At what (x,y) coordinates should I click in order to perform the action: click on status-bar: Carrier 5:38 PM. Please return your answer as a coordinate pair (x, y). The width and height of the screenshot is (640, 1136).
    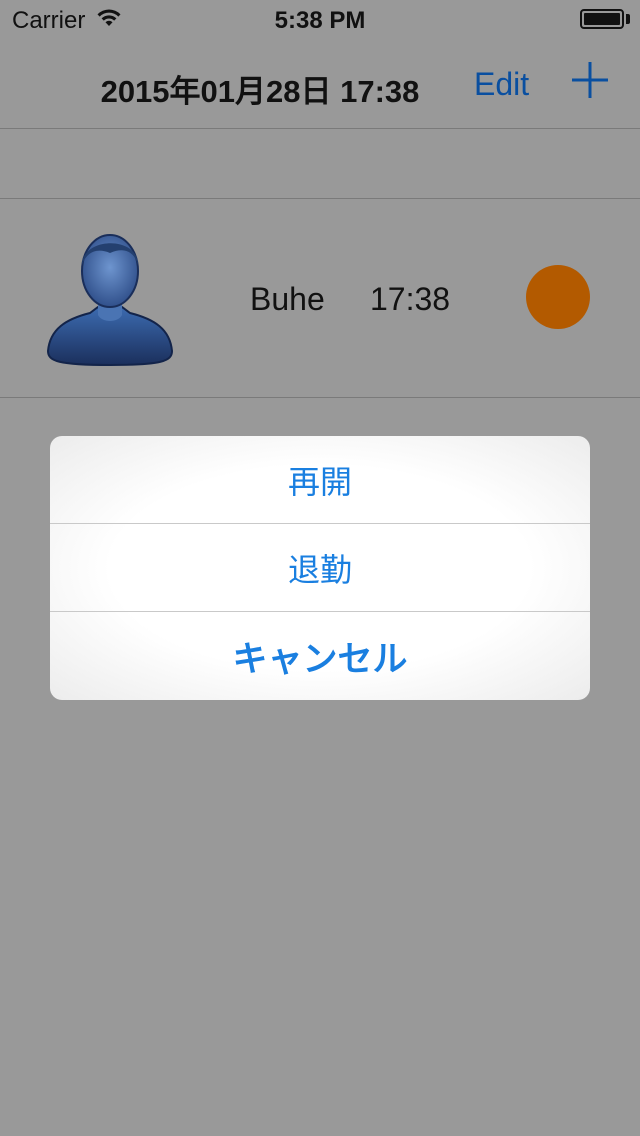
    Looking at the image, I should click on (320, 20).